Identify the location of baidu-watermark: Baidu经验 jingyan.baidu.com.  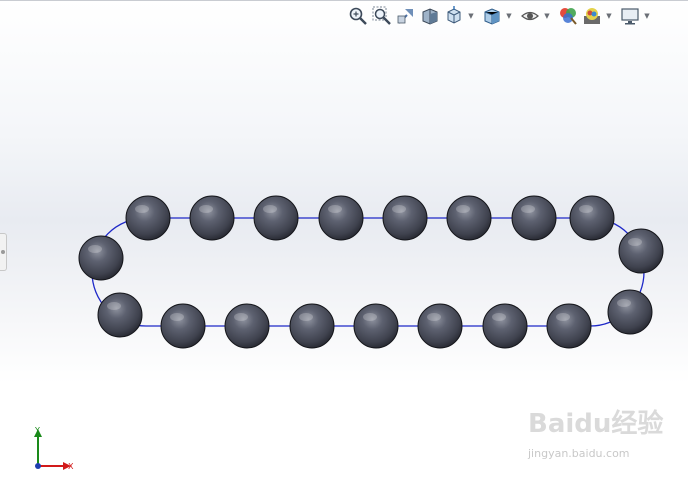
(603, 436).